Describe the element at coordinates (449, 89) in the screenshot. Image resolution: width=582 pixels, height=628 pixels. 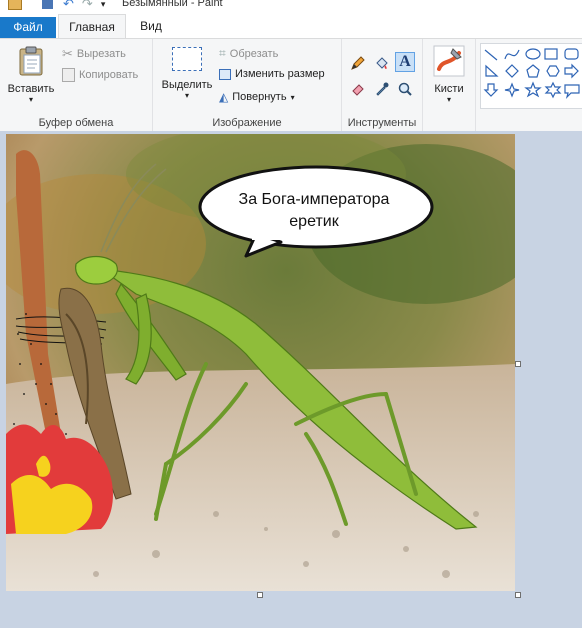
I see `brushes-label: Кисти` at that location.